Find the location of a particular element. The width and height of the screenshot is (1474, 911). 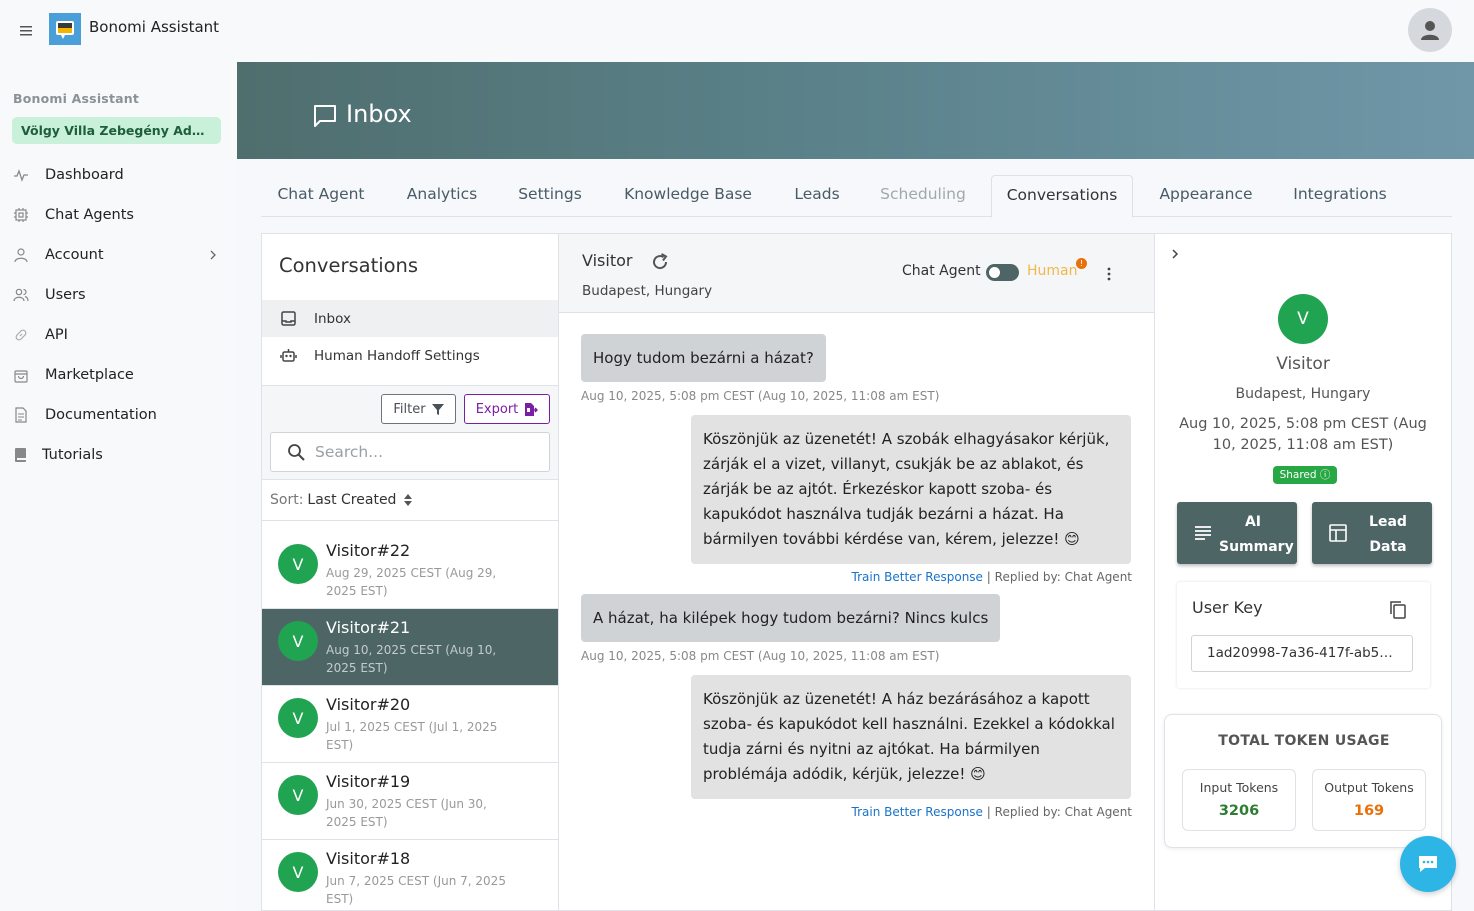

lead-data-label: Lead Data is located at coordinates (1388, 534).